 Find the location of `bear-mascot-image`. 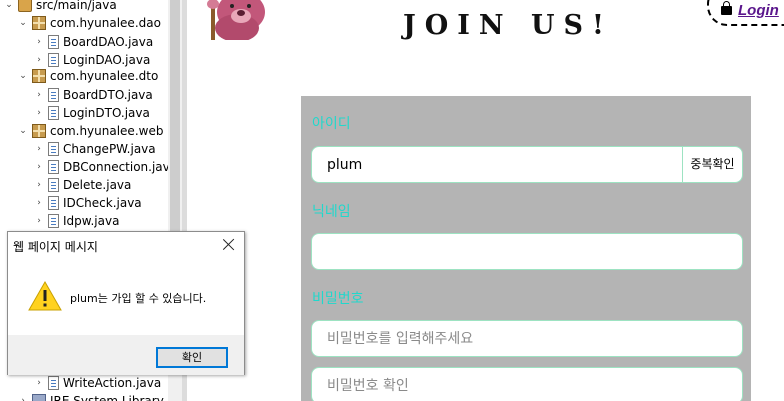

bear-mascot-image is located at coordinates (236, 20).